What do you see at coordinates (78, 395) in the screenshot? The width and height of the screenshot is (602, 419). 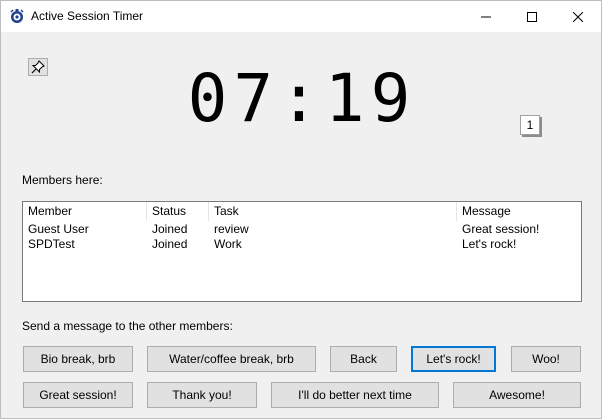 I see `great-session-button: Great session!` at bounding box center [78, 395].